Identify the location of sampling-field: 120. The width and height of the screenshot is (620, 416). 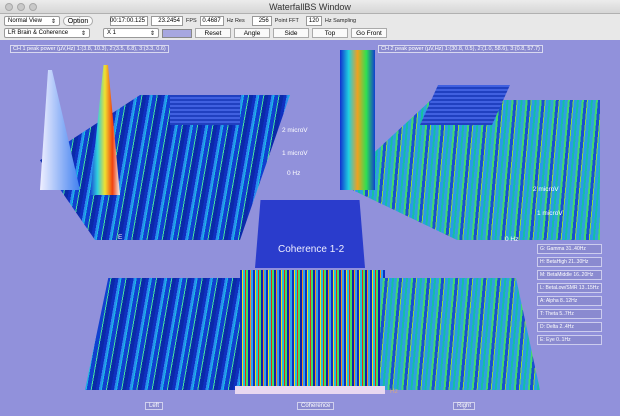
(313, 21).